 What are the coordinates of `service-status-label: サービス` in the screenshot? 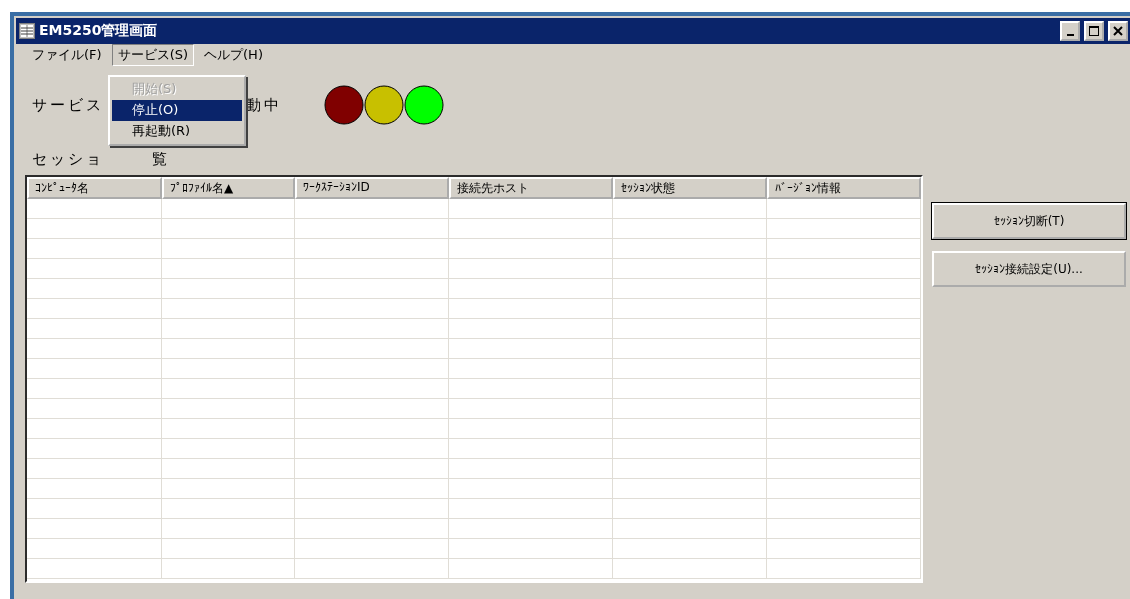 It's located at (68, 105).